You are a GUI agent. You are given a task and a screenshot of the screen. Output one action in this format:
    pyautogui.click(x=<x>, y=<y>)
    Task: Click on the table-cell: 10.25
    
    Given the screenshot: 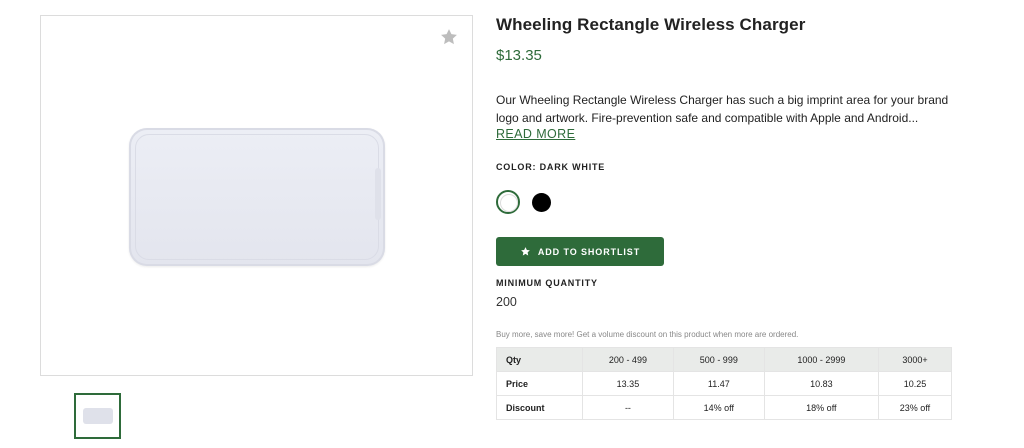 What is the action you would take?
    pyautogui.click(x=915, y=383)
    